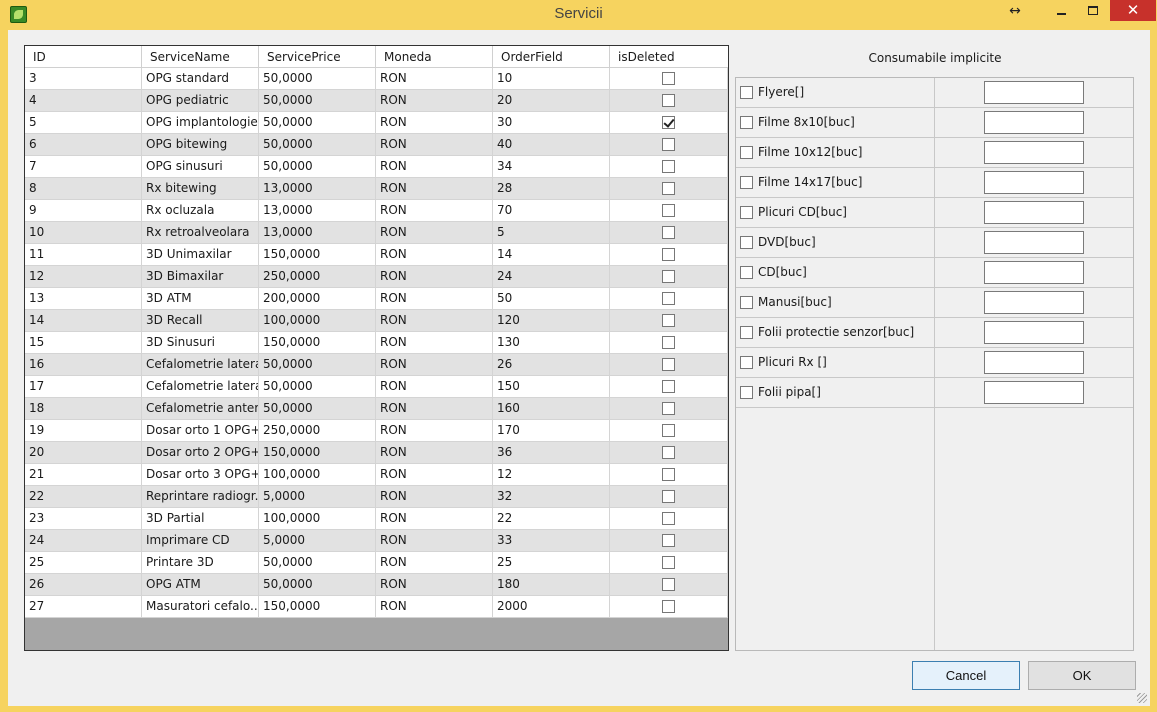 Image resolution: width=1157 pixels, height=712 pixels. What do you see at coordinates (200, 540) in the screenshot?
I see `cell-service-name: Imprimare CD` at bounding box center [200, 540].